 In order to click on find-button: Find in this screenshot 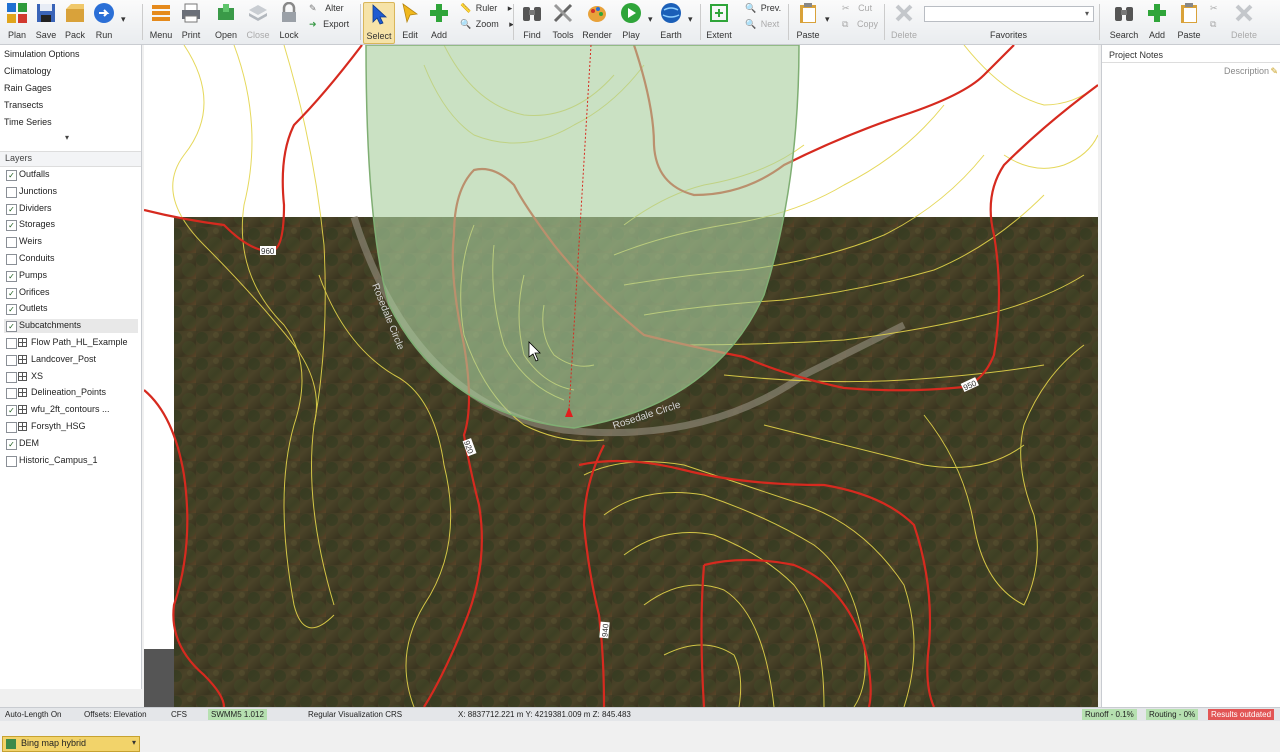, I will do `click(532, 22)`.